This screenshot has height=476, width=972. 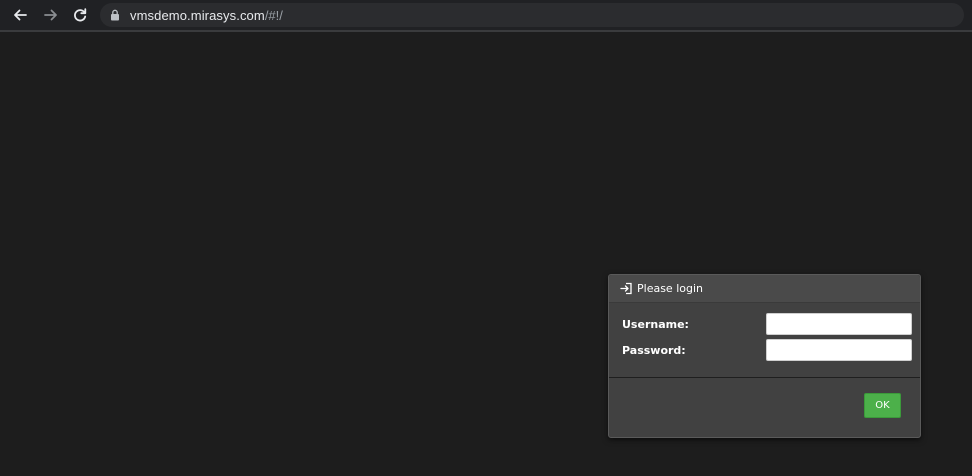 What do you see at coordinates (654, 350) in the screenshot?
I see `password-label: Password:` at bounding box center [654, 350].